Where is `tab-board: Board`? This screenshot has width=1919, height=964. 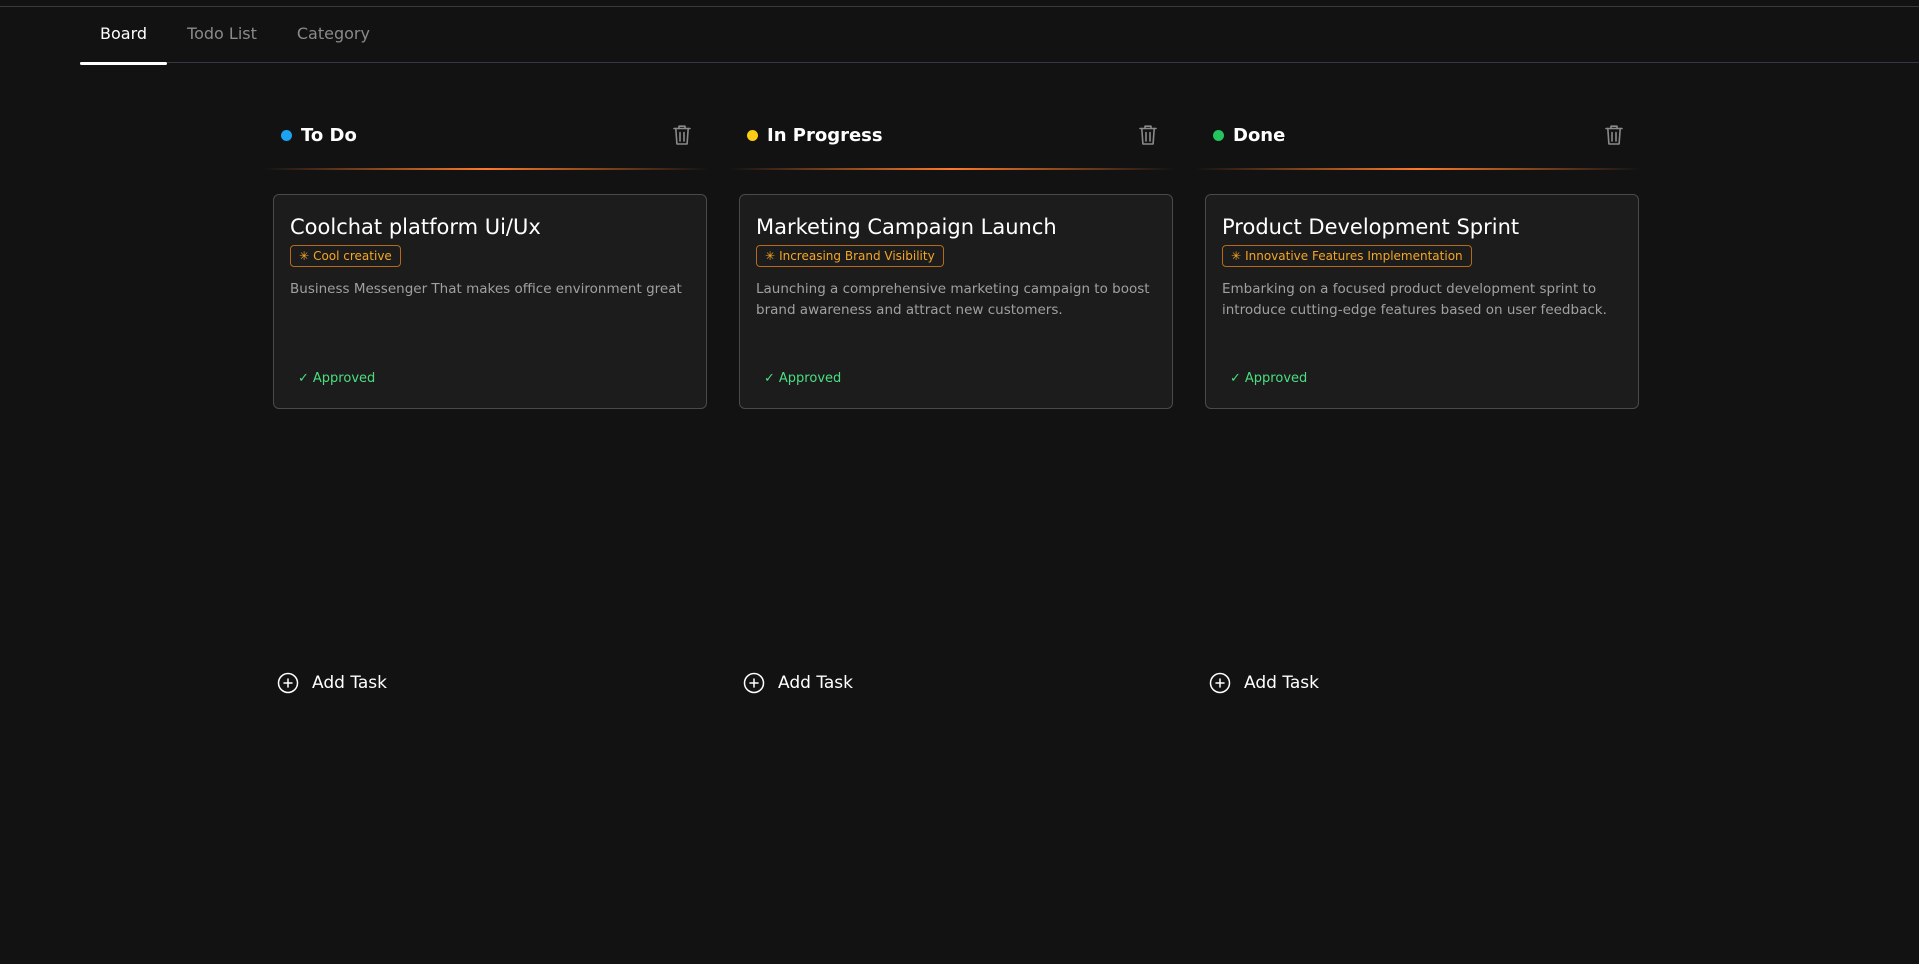
tab-board: Board is located at coordinates (124, 36).